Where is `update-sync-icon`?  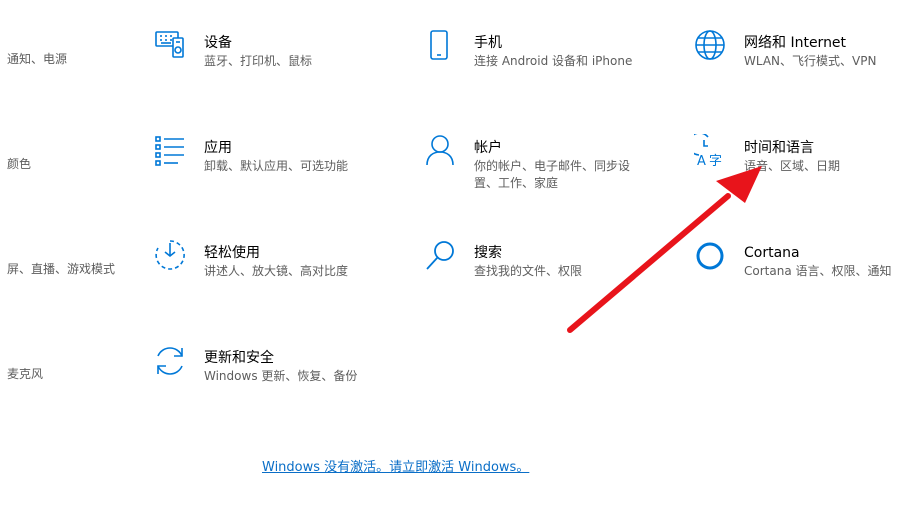
update-sync-icon is located at coordinates (171, 361).